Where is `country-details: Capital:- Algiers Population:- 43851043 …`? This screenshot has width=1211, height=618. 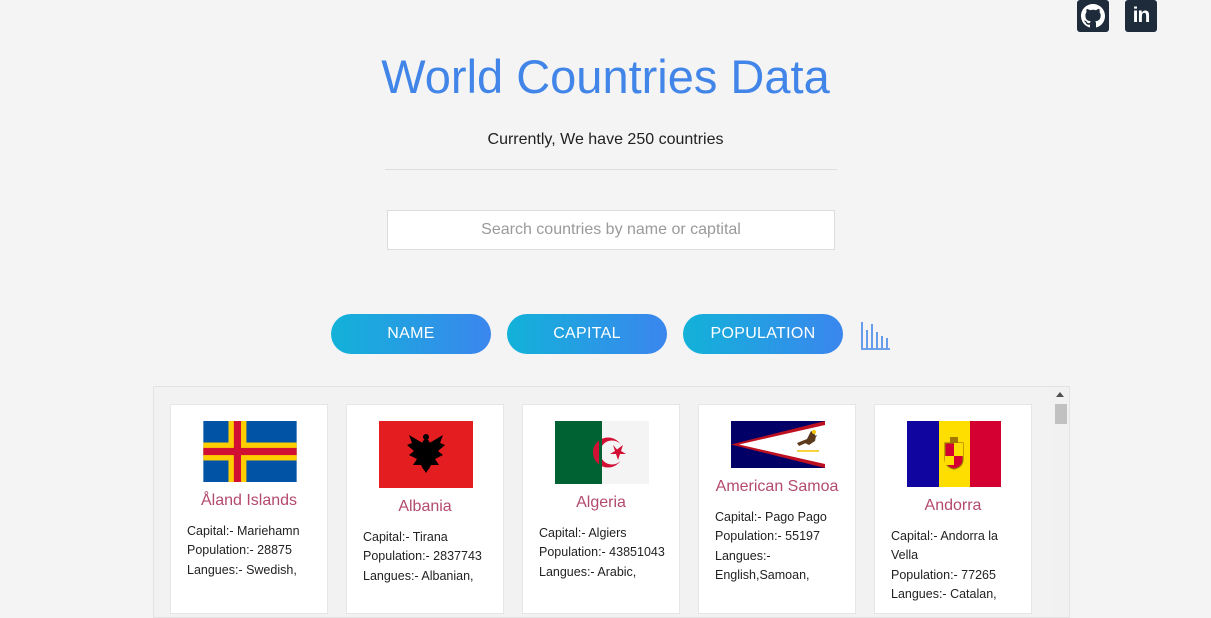 country-details: Capital:- Algiers Population:- 43851043 … is located at coordinates (603, 553).